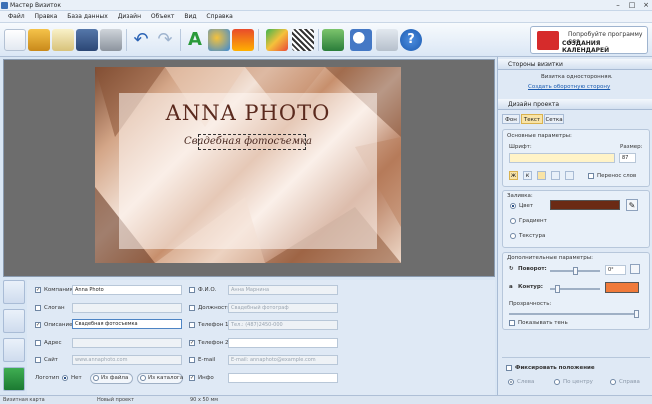 This screenshot has height=404, width=652. Describe the element at coordinates (127, 308) in the screenshot. I see `slogan-input` at that location.